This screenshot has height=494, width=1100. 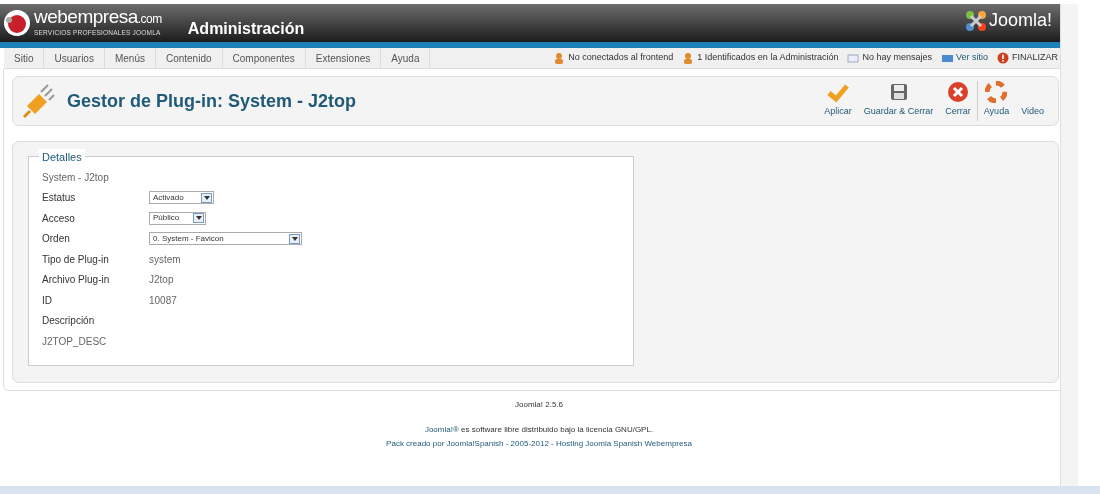 What do you see at coordinates (853, 58) in the screenshot?
I see `envelope-icon` at bounding box center [853, 58].